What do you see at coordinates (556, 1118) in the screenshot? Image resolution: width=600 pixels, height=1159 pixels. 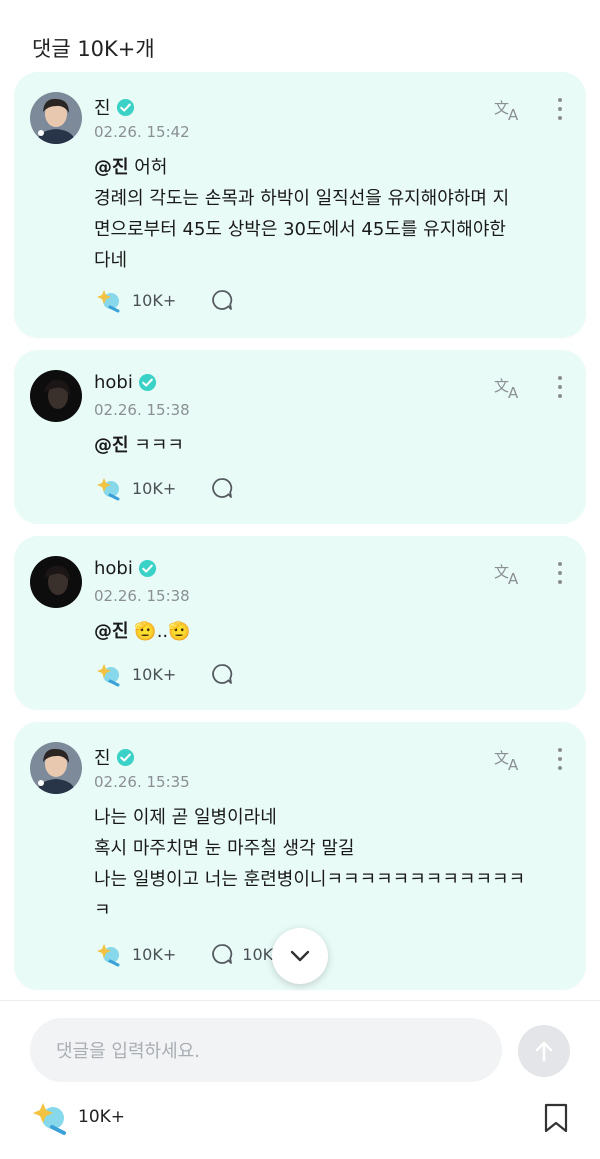 I see `bookmark-icon` at bounding box center [556, 1118].